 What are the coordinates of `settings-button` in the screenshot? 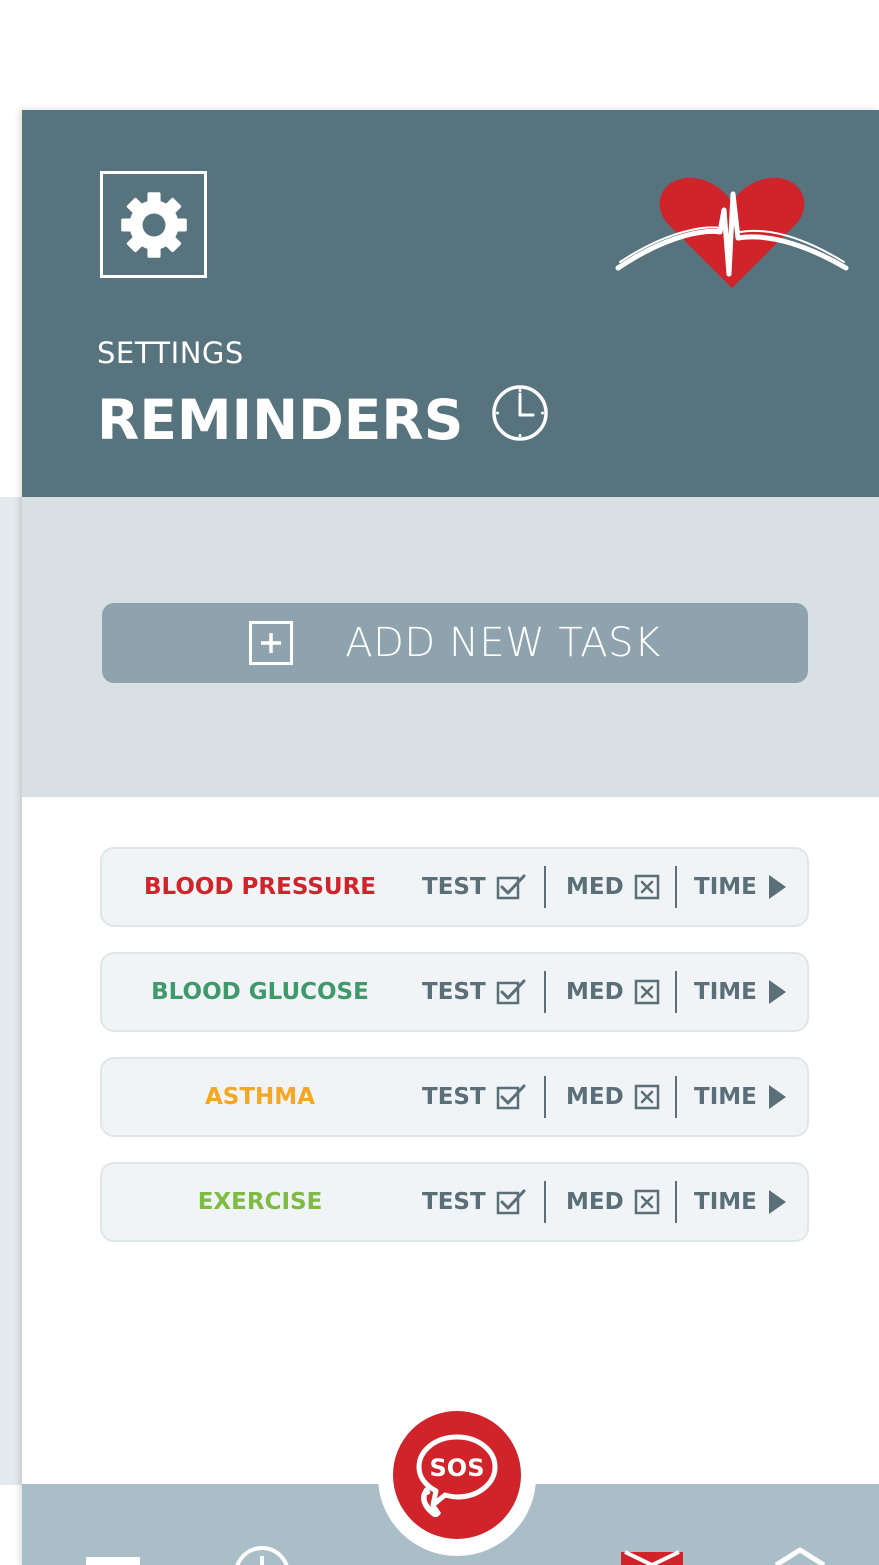 It's located at (153, 224).